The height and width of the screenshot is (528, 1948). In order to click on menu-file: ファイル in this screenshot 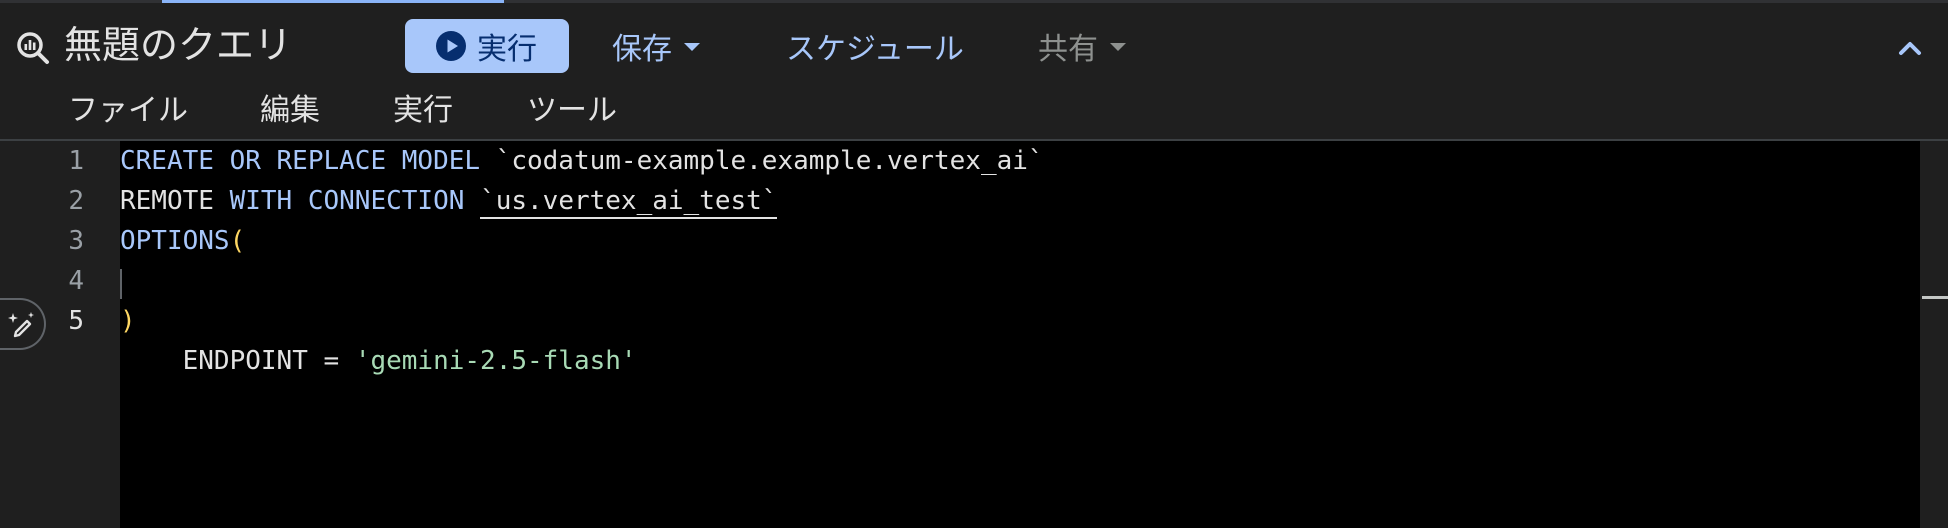, I will do `click(128, 111)`.